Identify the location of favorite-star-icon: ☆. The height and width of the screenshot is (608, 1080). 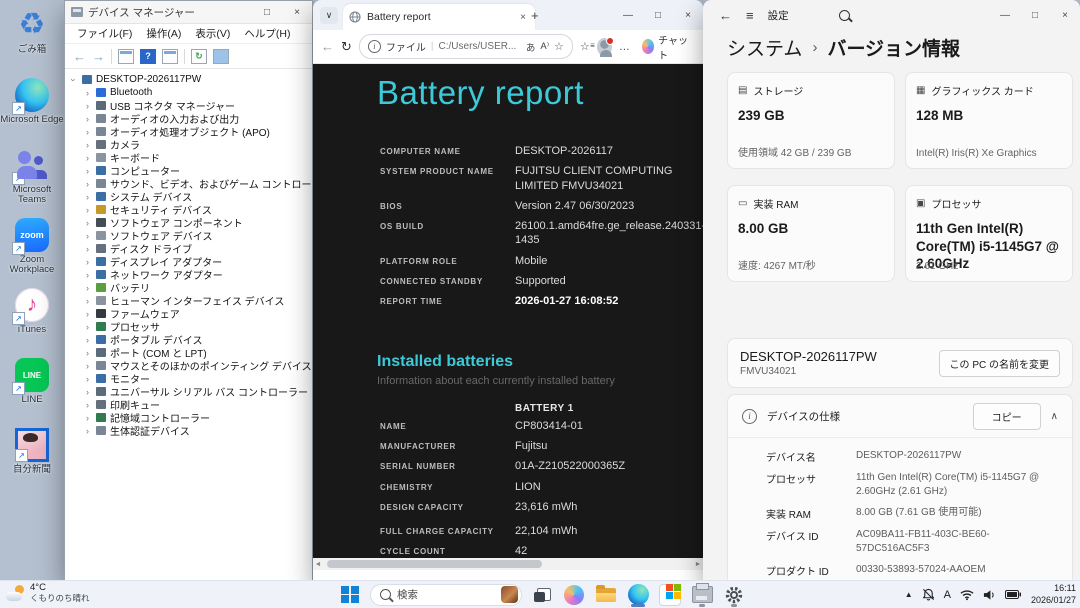
(559, 46).